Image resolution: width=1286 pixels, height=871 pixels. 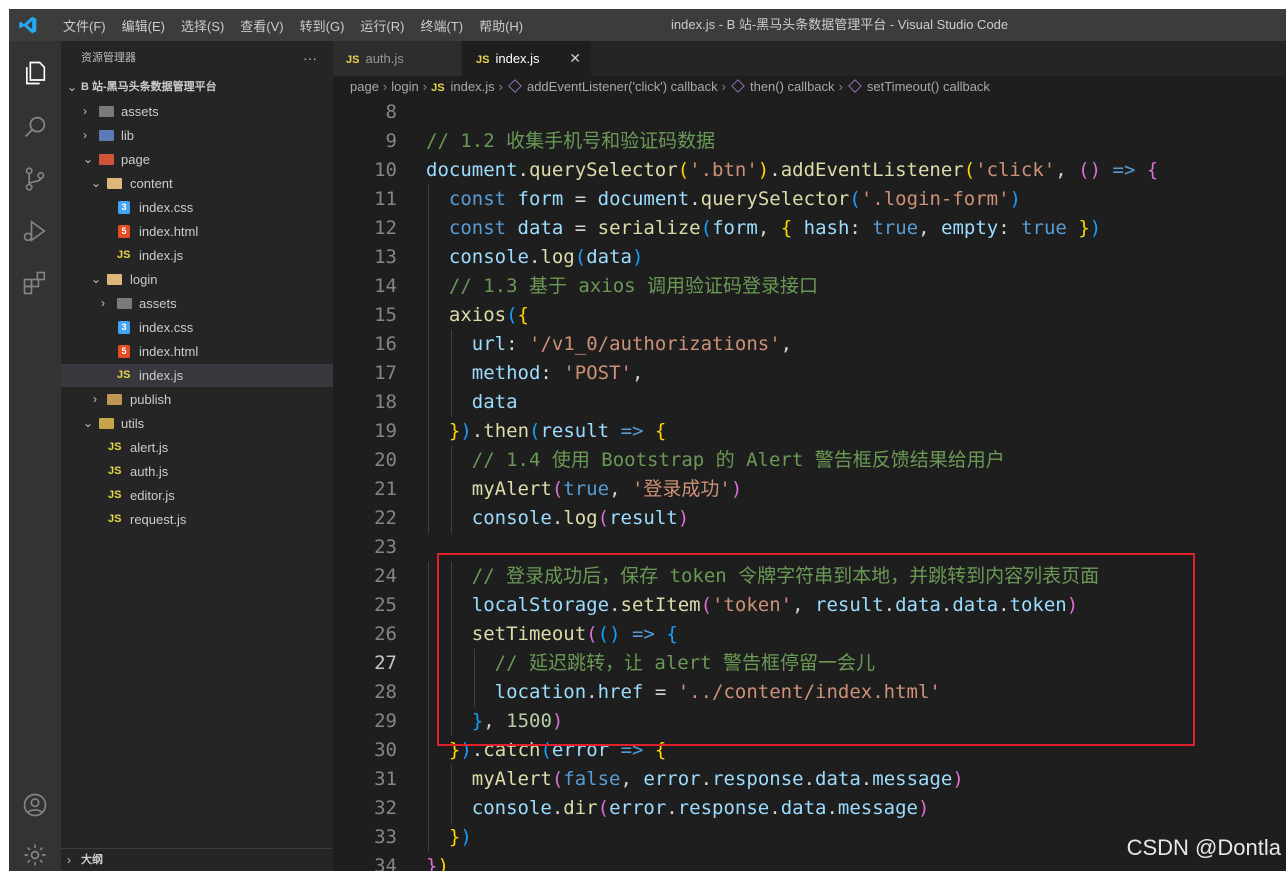 I want to click on source-control-icon, so click(x=35, y=179).